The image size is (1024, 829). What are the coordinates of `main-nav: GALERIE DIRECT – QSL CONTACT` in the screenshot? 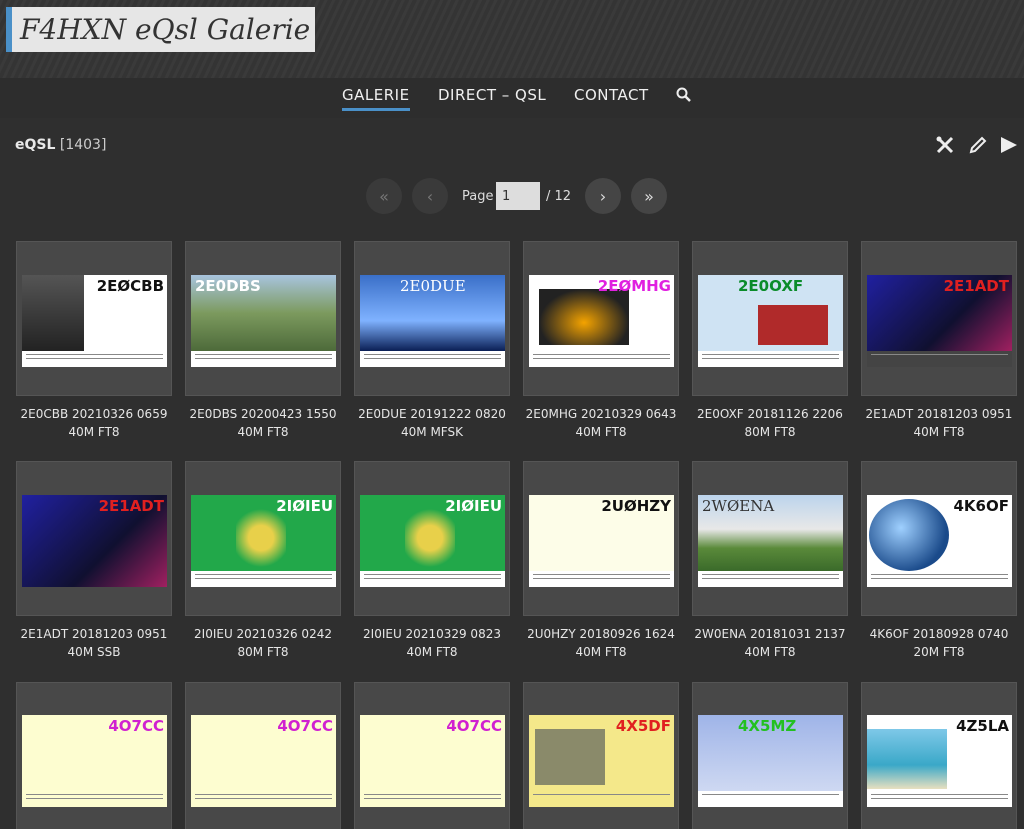 It's located at (512, 98).